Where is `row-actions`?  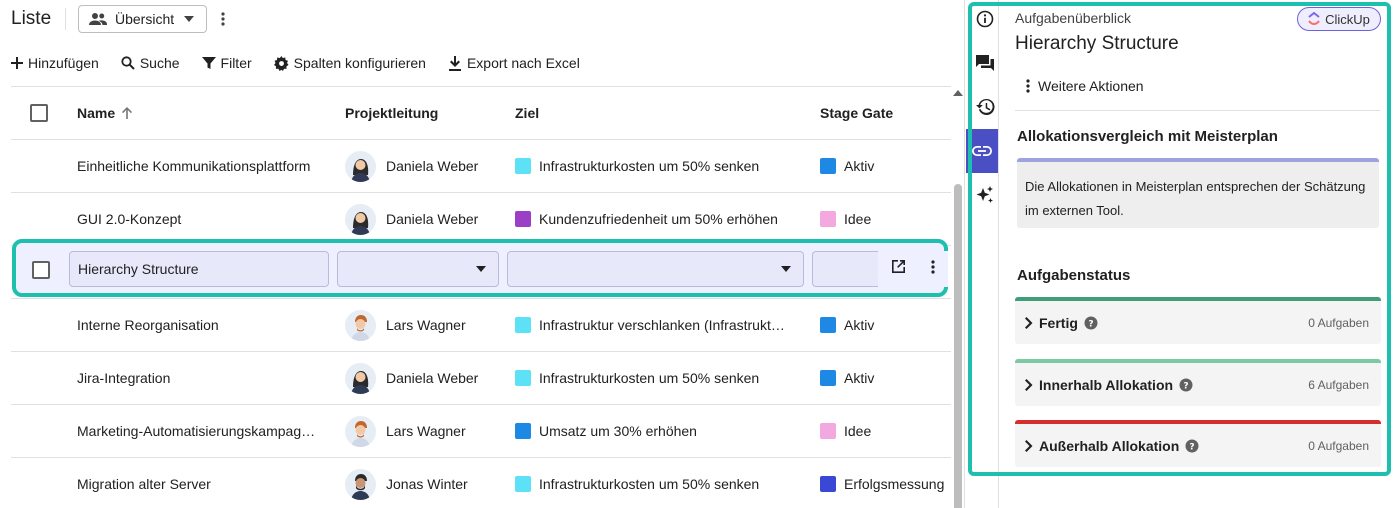 row-actions is located at coordinates (913, 269).